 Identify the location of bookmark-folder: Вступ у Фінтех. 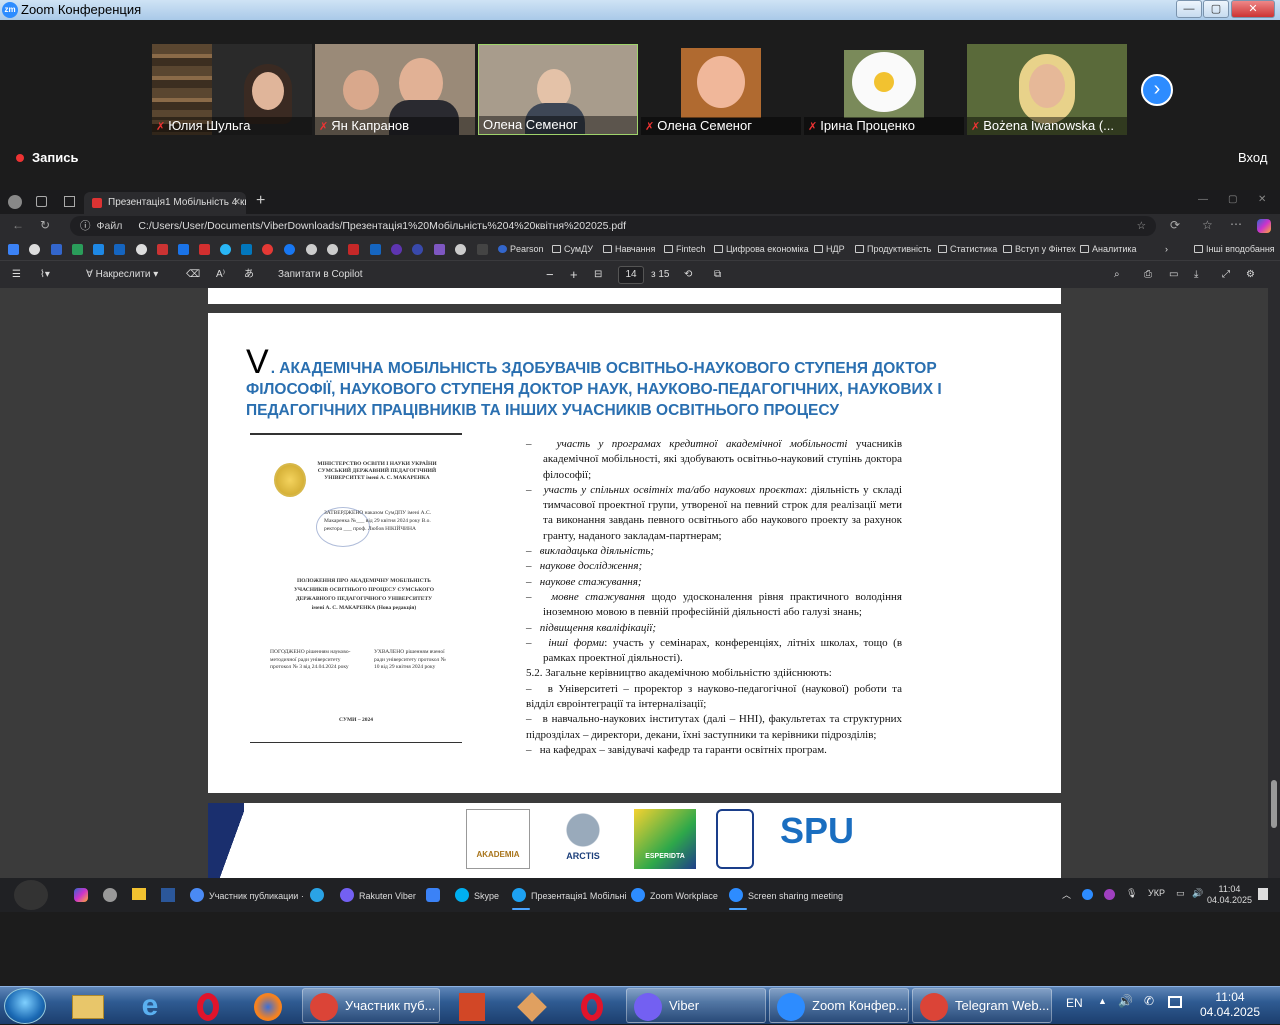
(1039, 249).